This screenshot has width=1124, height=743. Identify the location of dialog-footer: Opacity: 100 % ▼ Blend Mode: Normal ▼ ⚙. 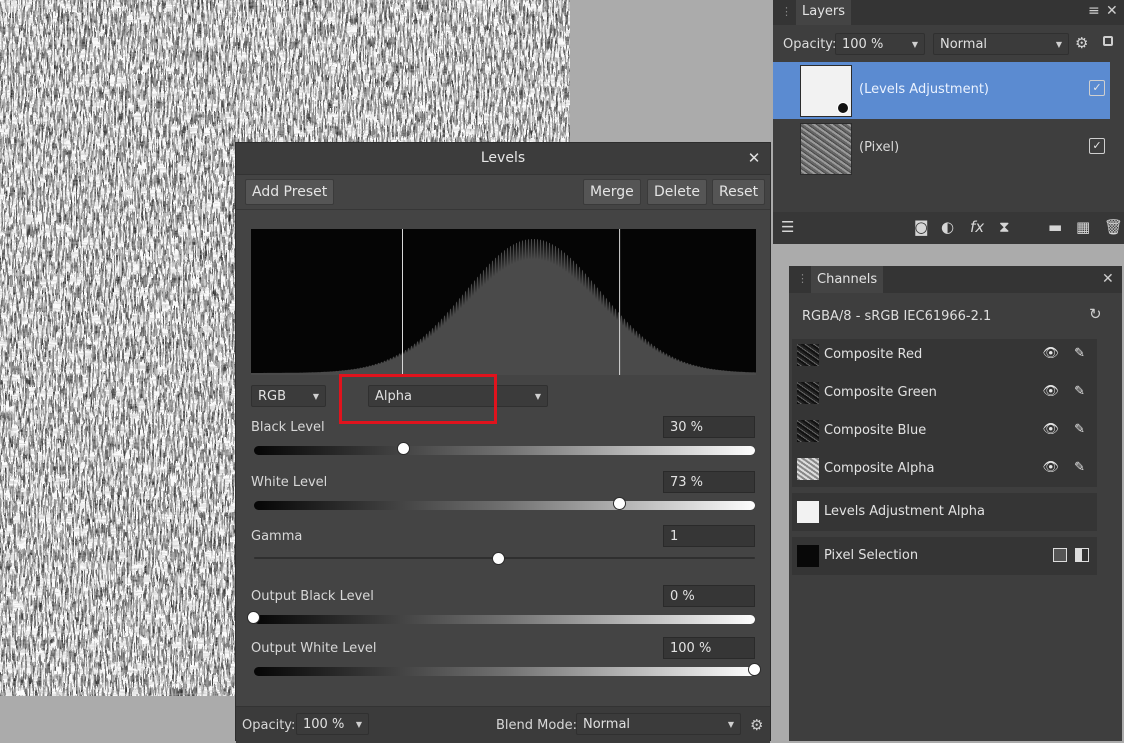
(503, 724).